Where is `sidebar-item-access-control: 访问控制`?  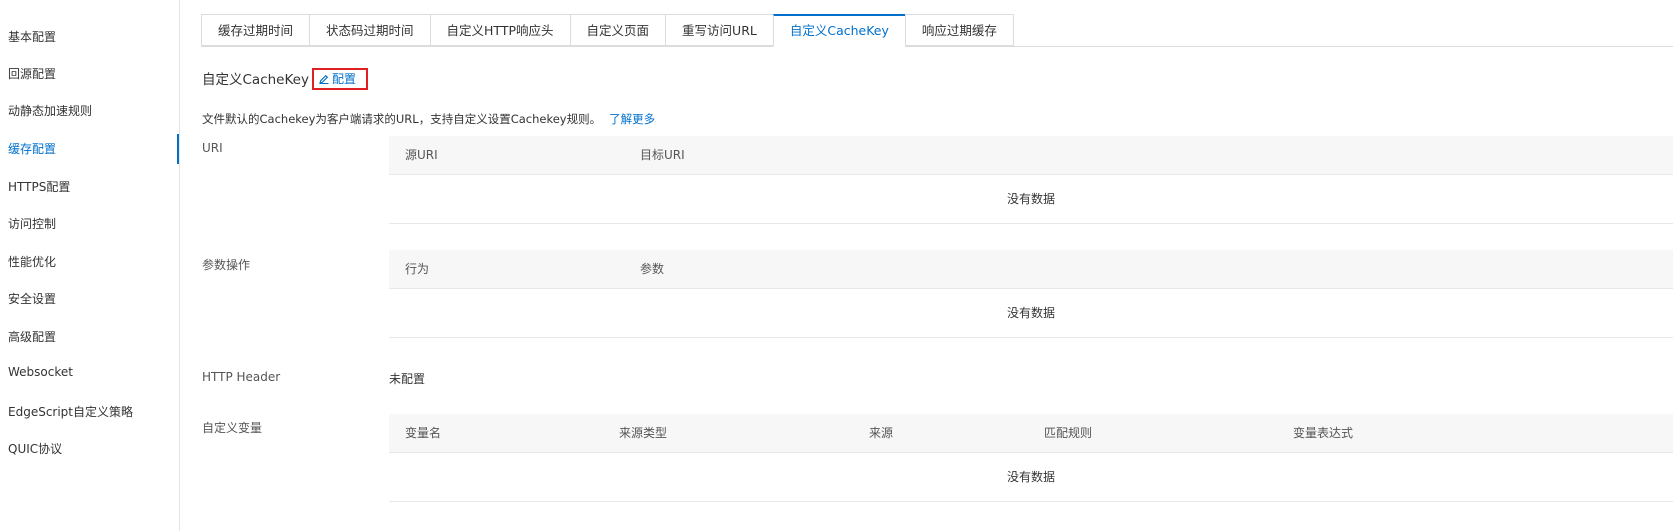 sidebar-item-access-control: 访问控制 is located at coordinates (32, 223).